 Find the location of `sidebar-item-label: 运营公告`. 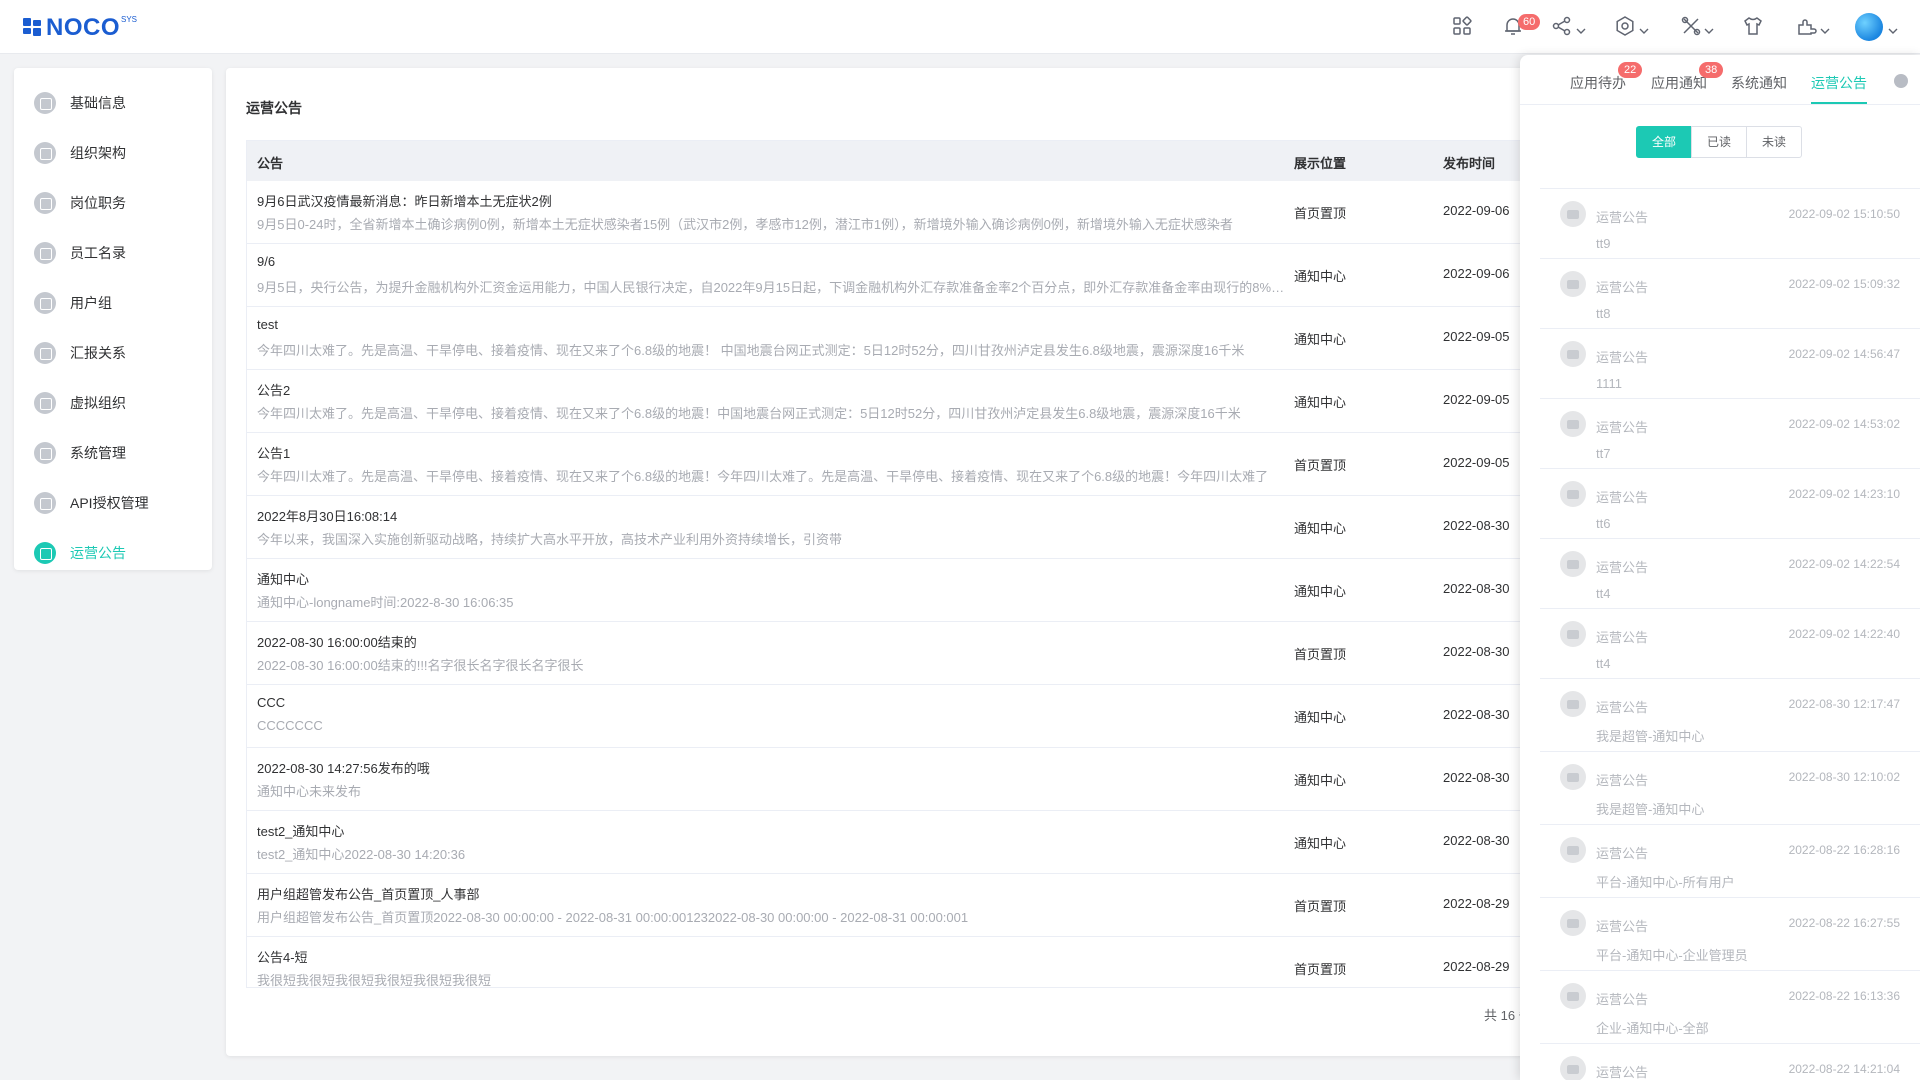

sidebar-item-label: 运营公告 is located at coordinates (98, 553).